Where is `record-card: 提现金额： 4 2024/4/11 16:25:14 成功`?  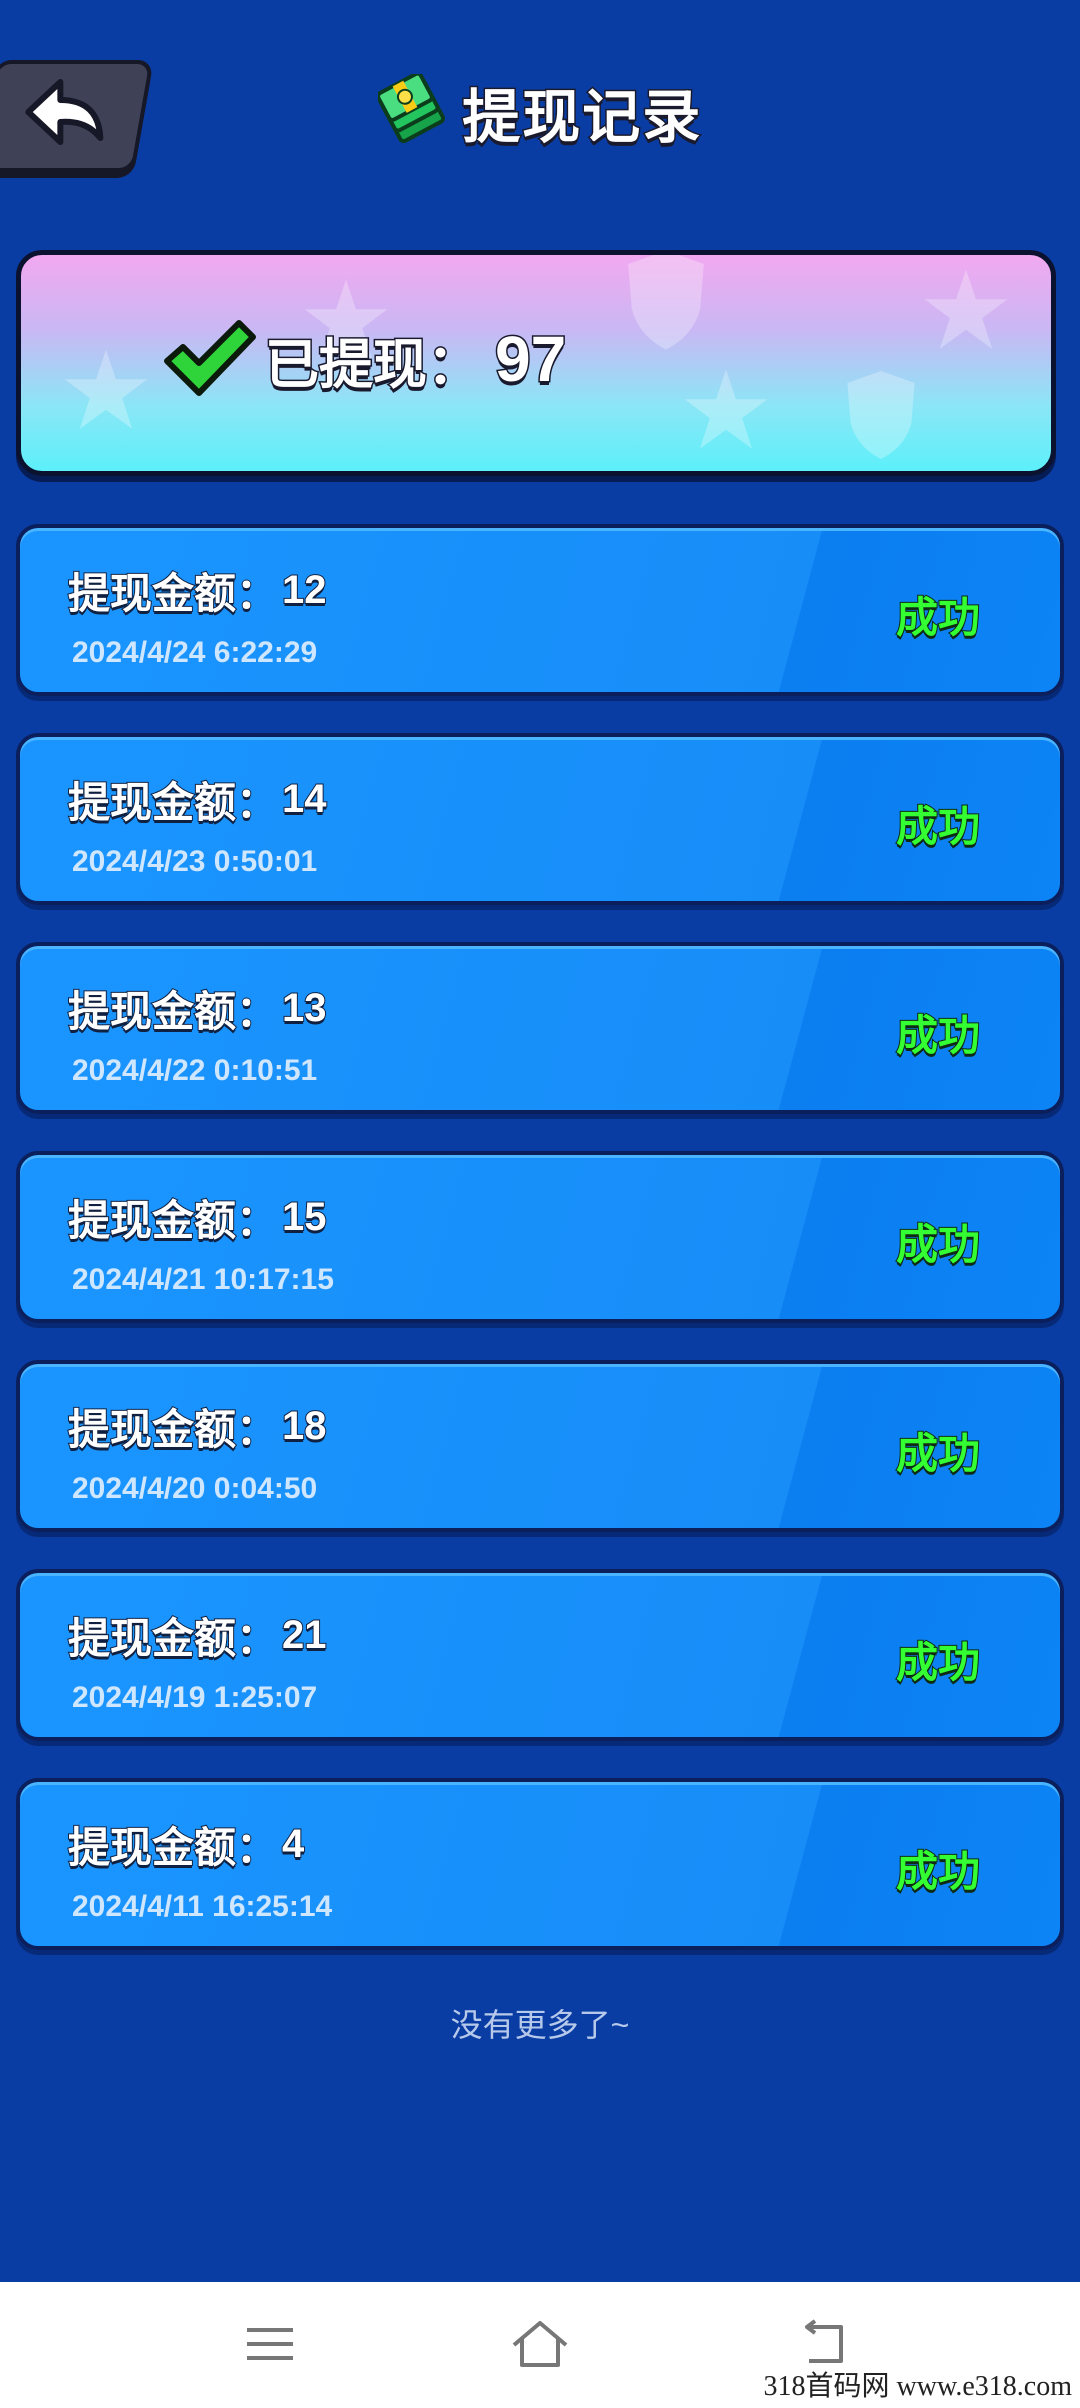 record-card: 提现金额： 4 2024/4/11 16:25:14 成功 is located at coordinates (540, 1864).